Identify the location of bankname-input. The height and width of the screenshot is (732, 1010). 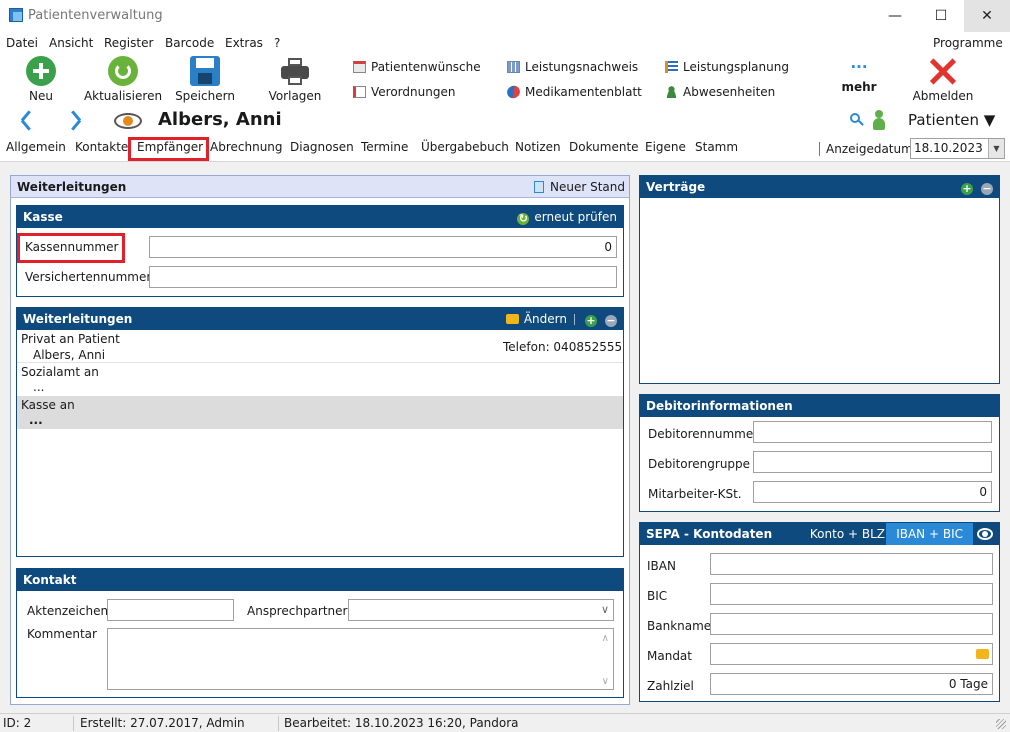
(851, 624).